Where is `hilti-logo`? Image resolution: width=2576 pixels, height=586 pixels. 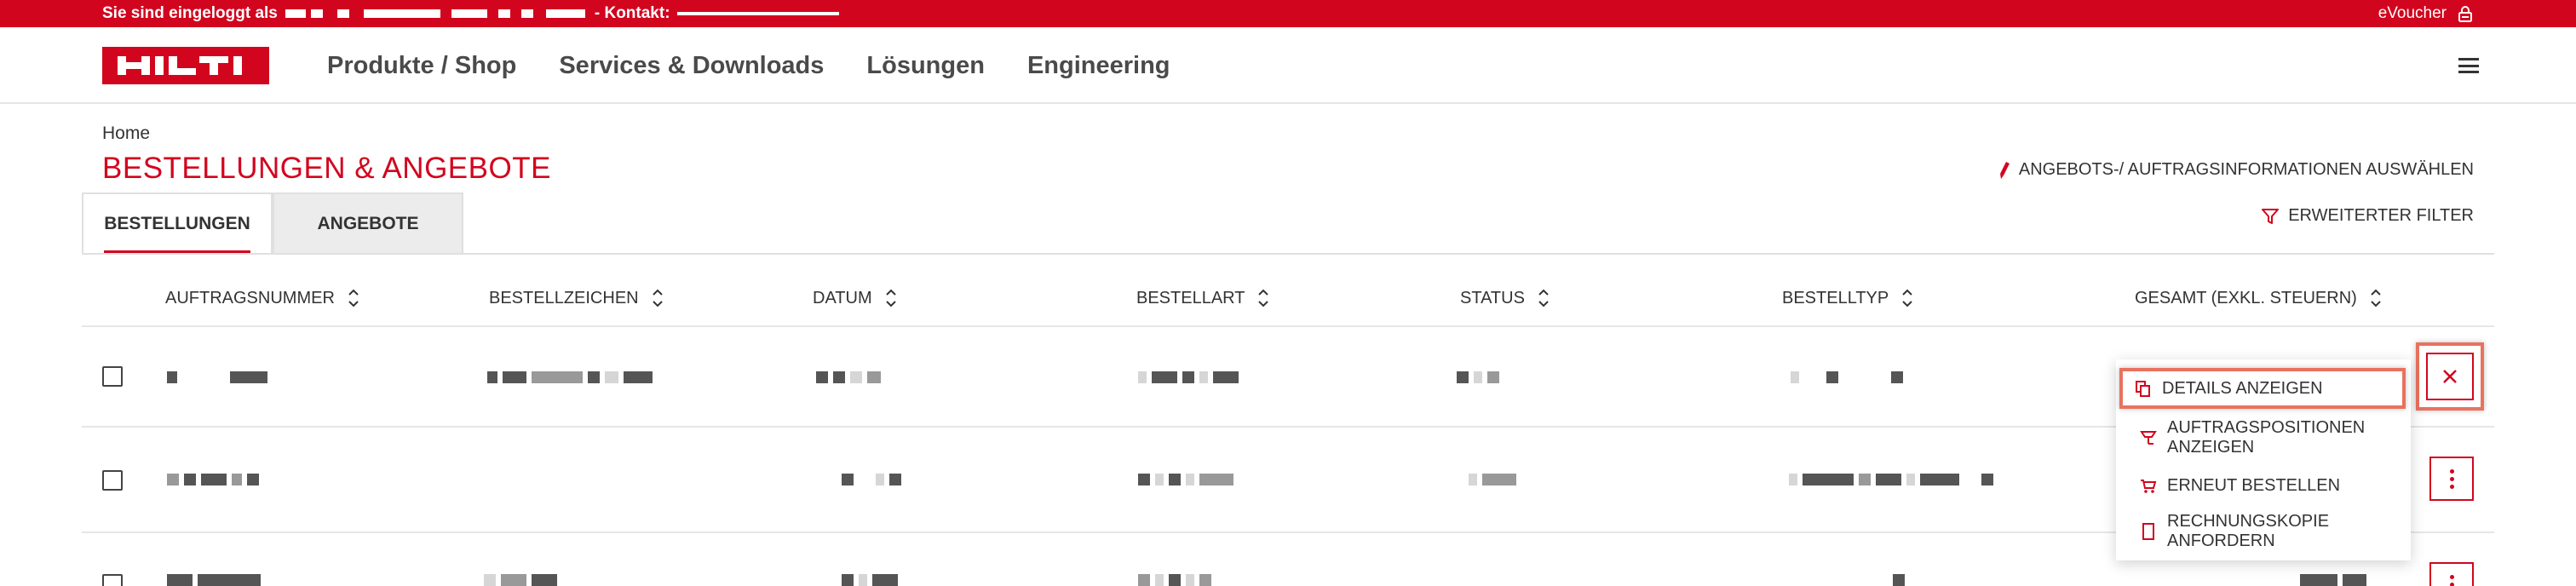
hilti-logo is located at coordinates (185, 65).